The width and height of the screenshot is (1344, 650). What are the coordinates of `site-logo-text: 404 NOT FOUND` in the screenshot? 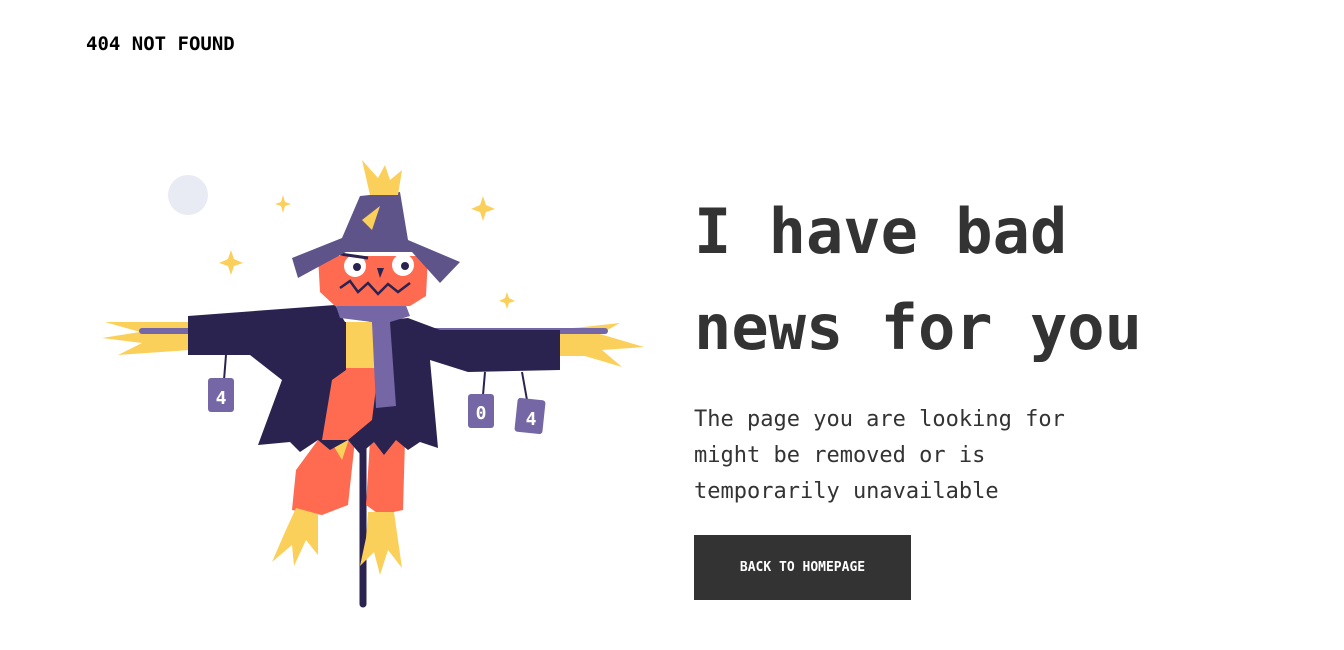 It's located at (160, 44).